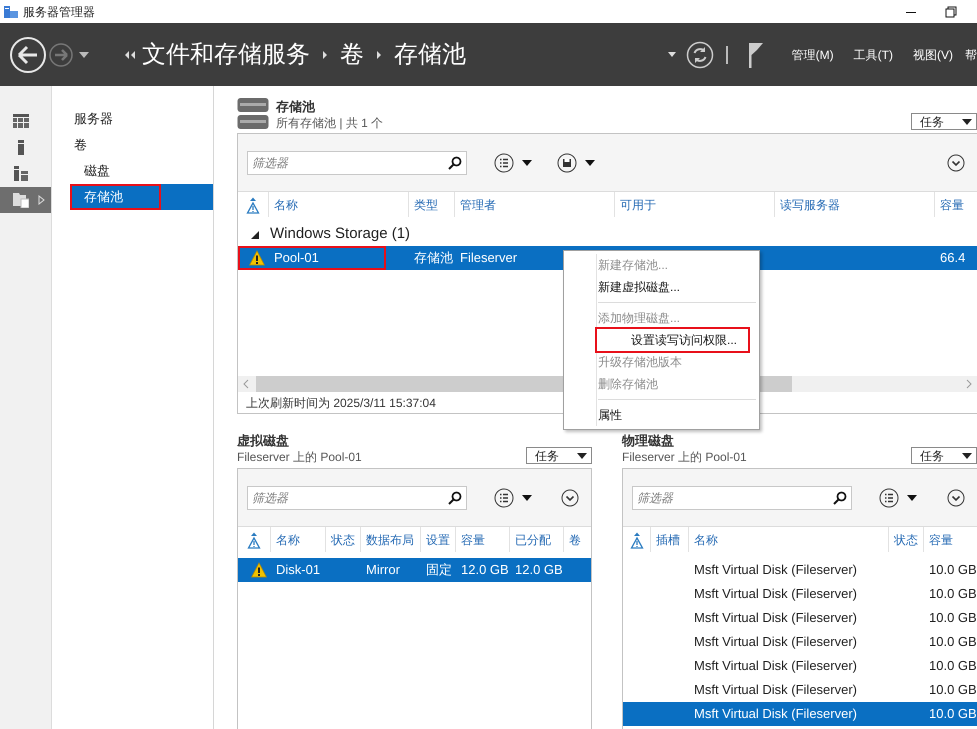 This screenshot has height=729, width=977. Describe the element at coordinates (383, 570) in the screenshot. I see `table-cell: Mirror` at that location.